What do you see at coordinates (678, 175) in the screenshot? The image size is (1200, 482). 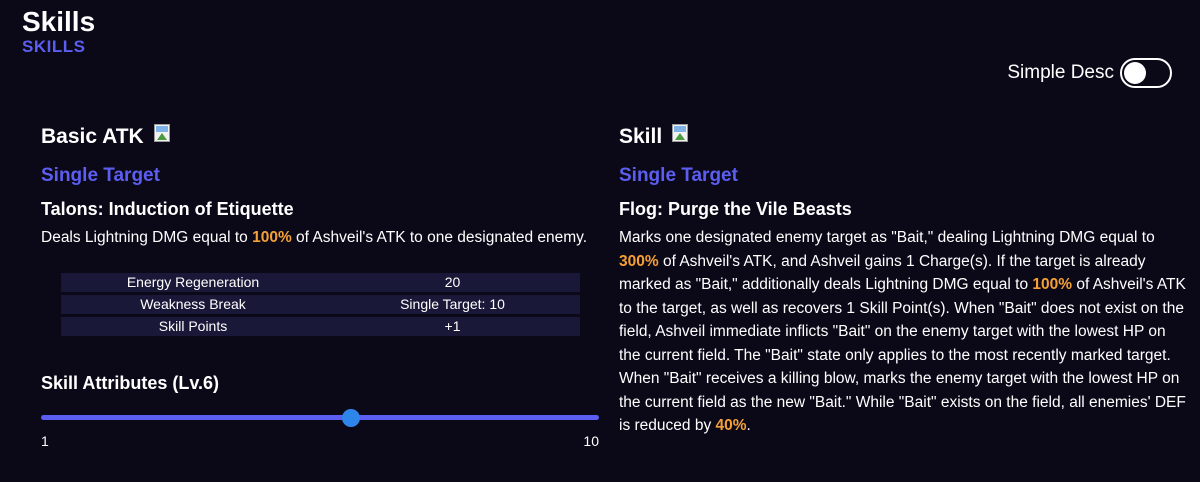 I see `skill-target: Single Target` at bounding box center [678, 175].